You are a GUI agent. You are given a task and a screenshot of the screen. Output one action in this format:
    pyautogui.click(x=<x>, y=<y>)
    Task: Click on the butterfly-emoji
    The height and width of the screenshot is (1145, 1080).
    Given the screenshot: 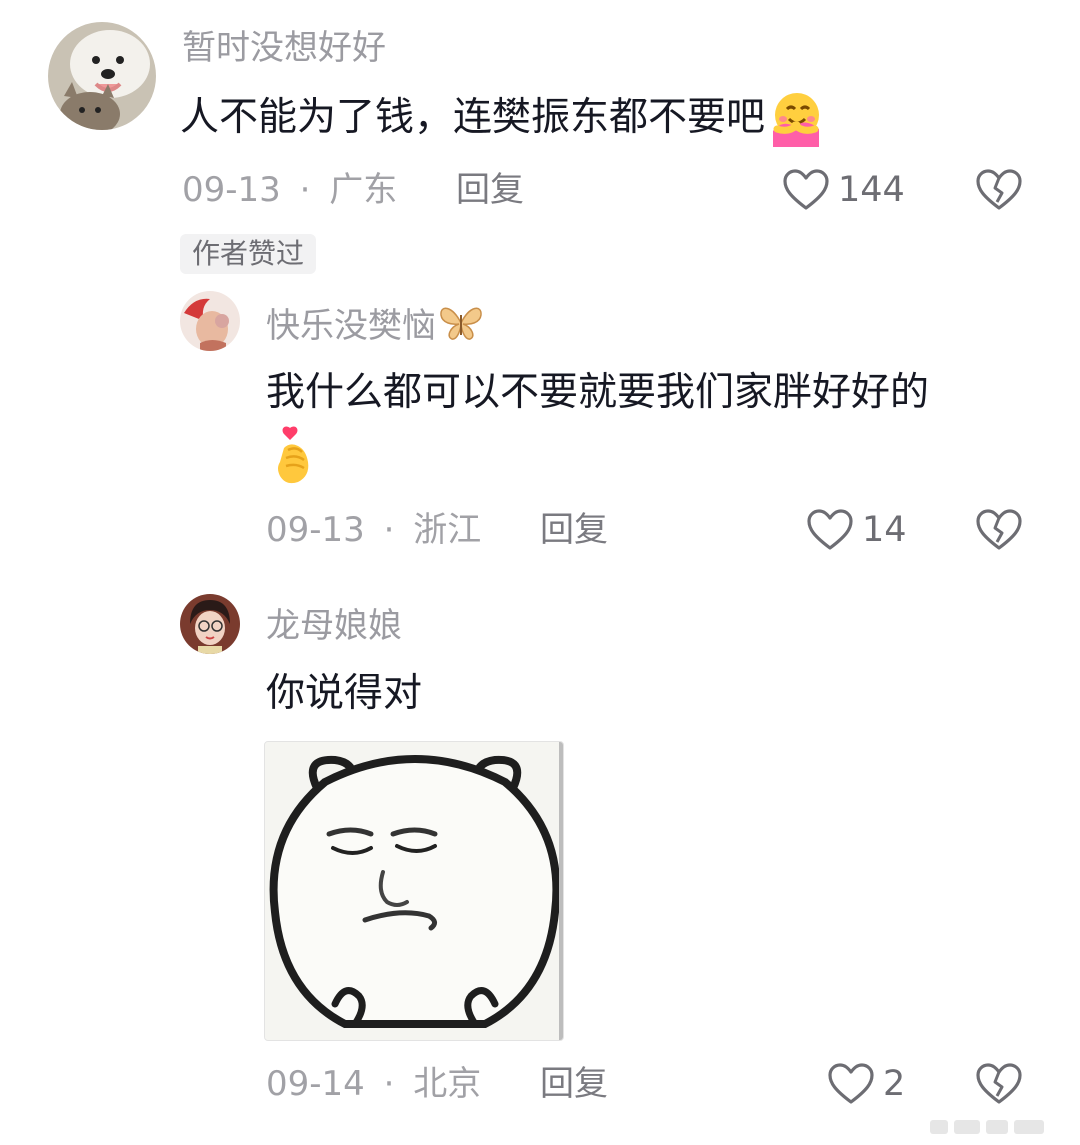 What is the action you would take?
    pyautogui.click(x=461, y=323)
    